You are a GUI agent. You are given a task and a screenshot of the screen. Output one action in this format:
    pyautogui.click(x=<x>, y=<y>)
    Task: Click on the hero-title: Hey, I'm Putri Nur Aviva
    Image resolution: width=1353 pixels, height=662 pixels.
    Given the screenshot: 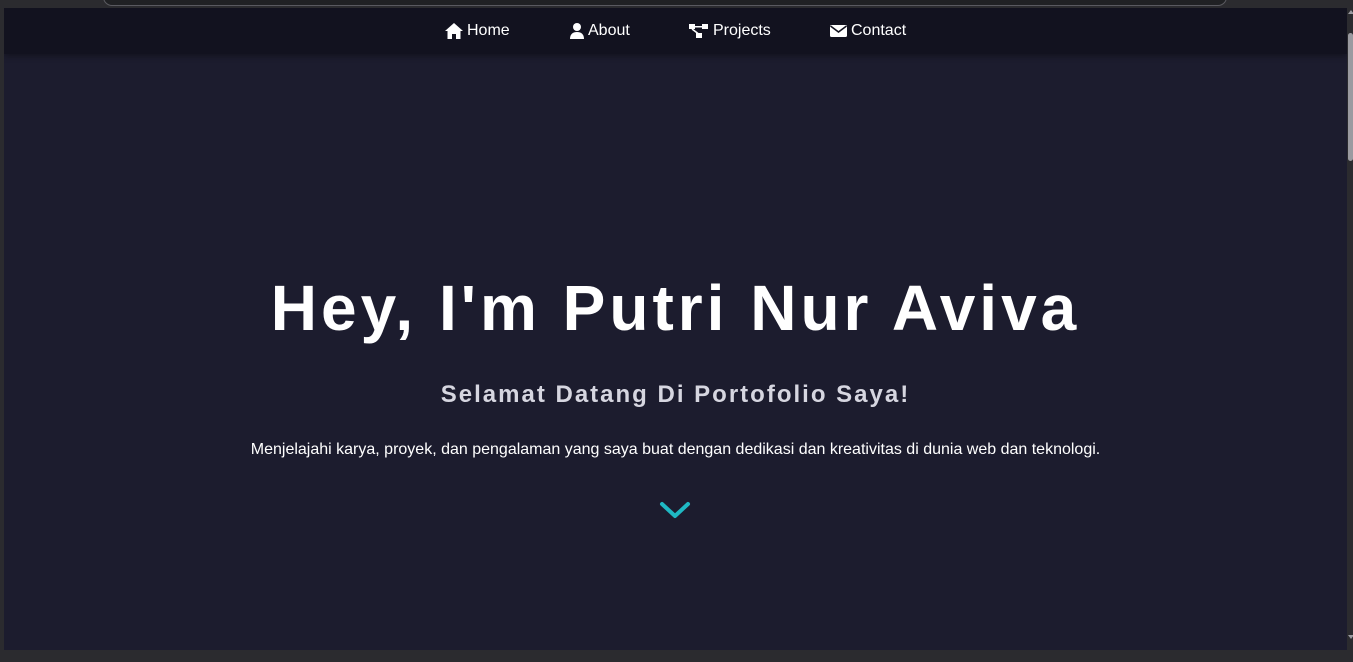 What is the action you would take?
    pyautogui.click(x=675, y=308)
    